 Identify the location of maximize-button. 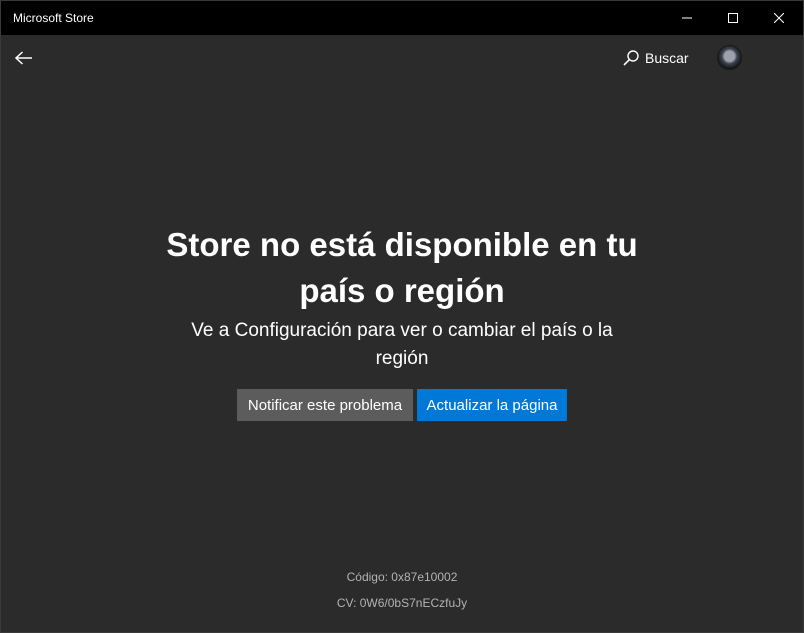
(733, 18).